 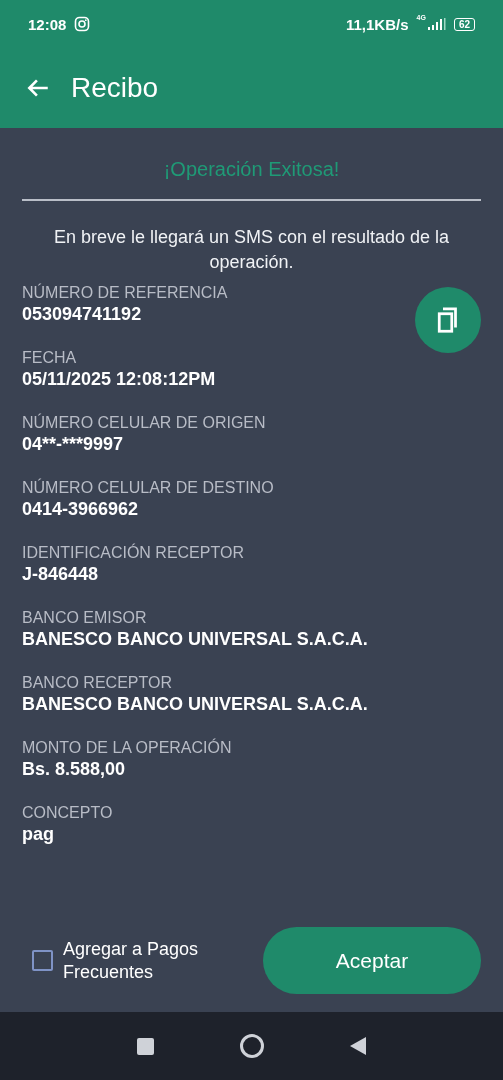 I want to click on field-value: J-846448, so click(x=60, y=574).